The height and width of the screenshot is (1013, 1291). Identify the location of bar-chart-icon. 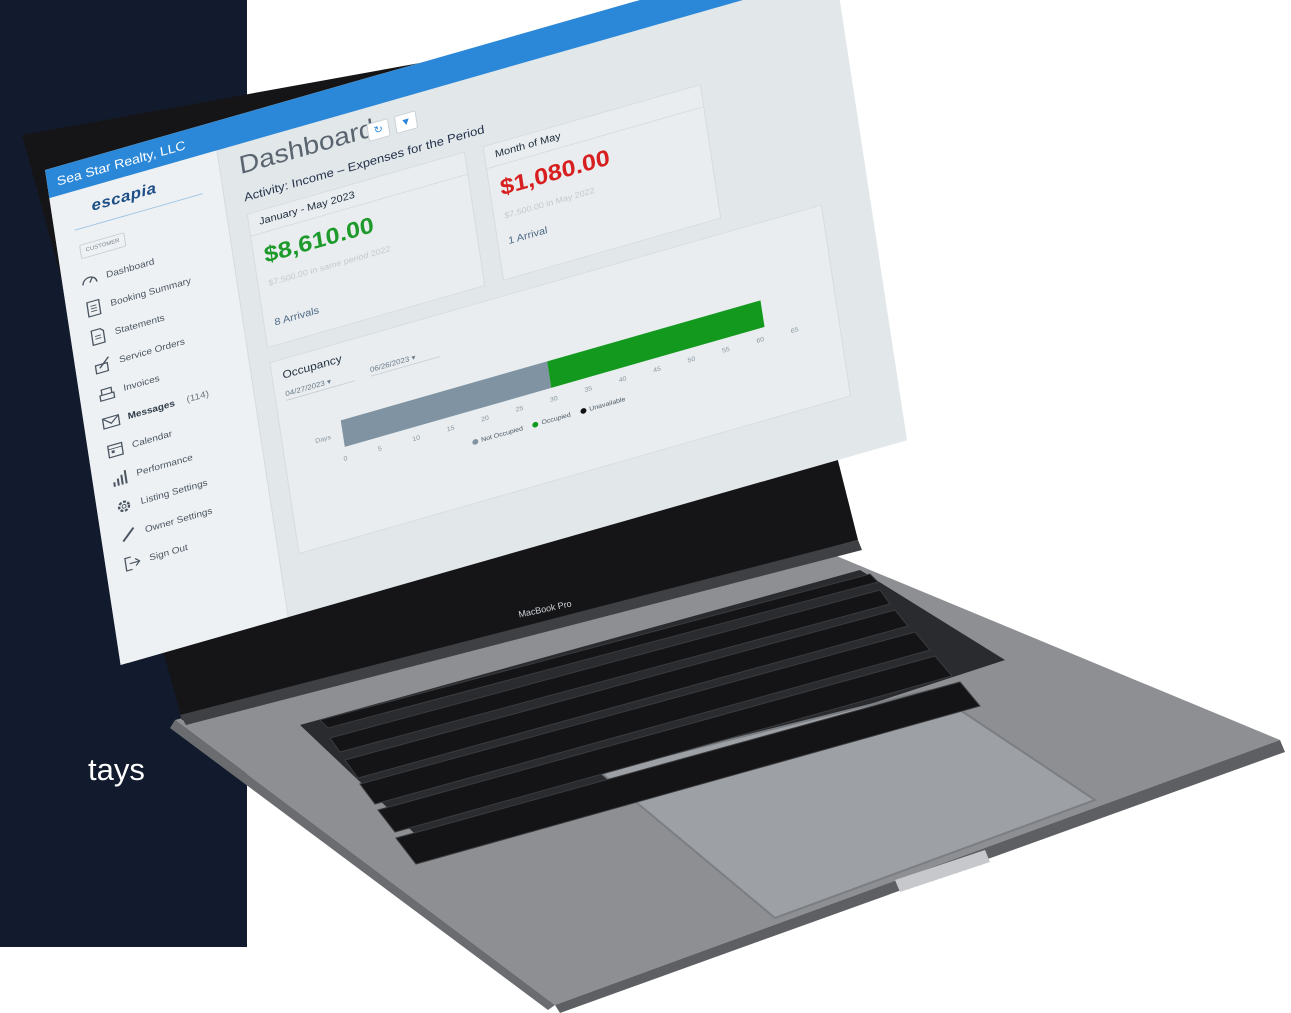
(120, 478).